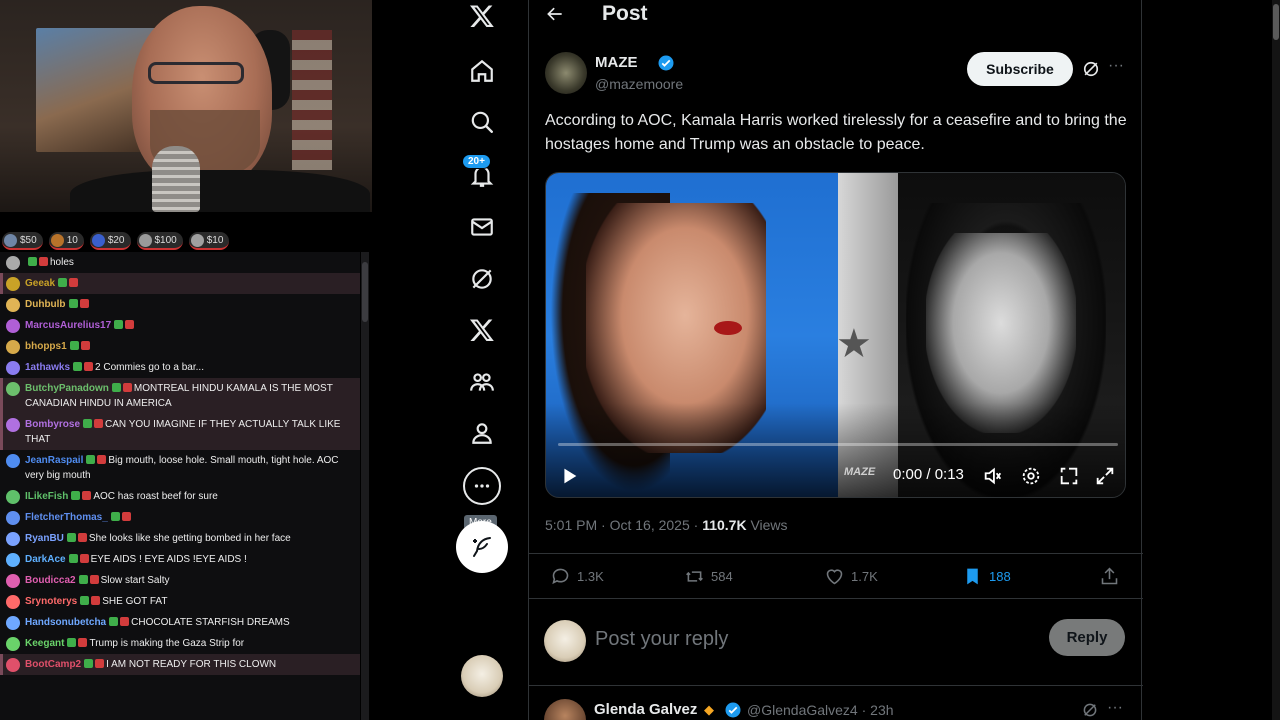 This screenshot has width=1280, height=720. I want to click on profile-icon, so click(482, 433).